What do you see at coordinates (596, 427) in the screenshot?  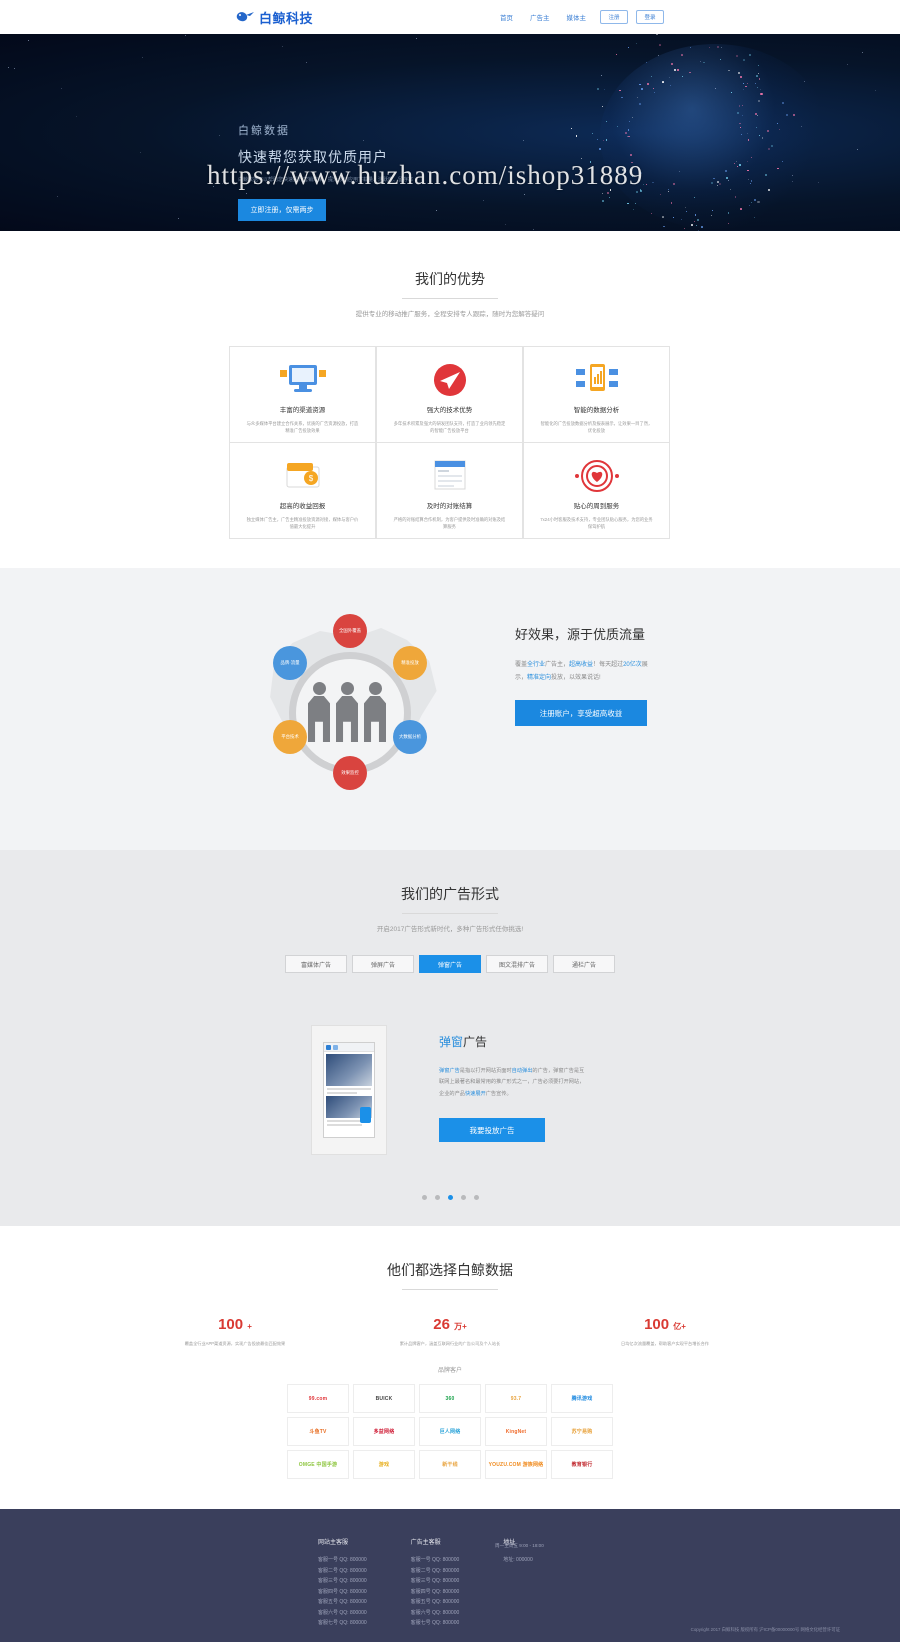 I see `advantage-desc: 智能化的广告投放数据分析及报表展示，让效果一目了然，优化投放` at bounding box center [596, 427].